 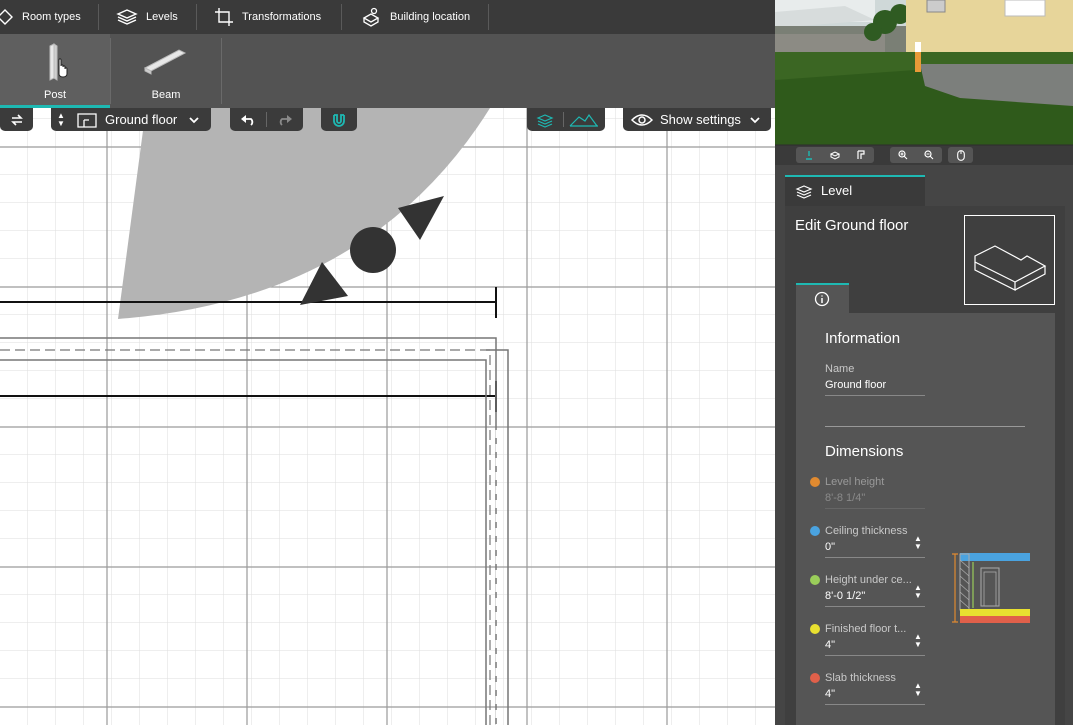 I want to click on terrain-icon, so click(x=583, y=120).